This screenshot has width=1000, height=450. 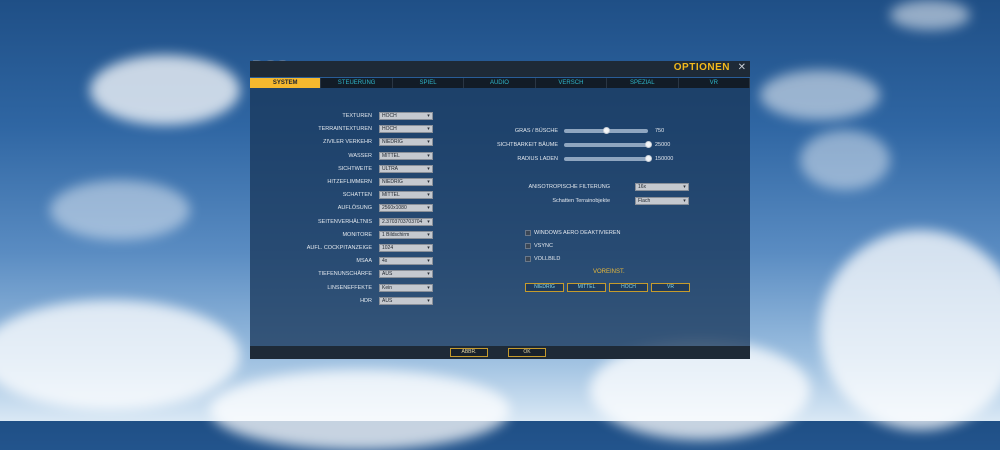 What do you see at coordinates (366, 300) in the screenshot?
I see `setting-label: HDR` at bounding box center [366, 300].